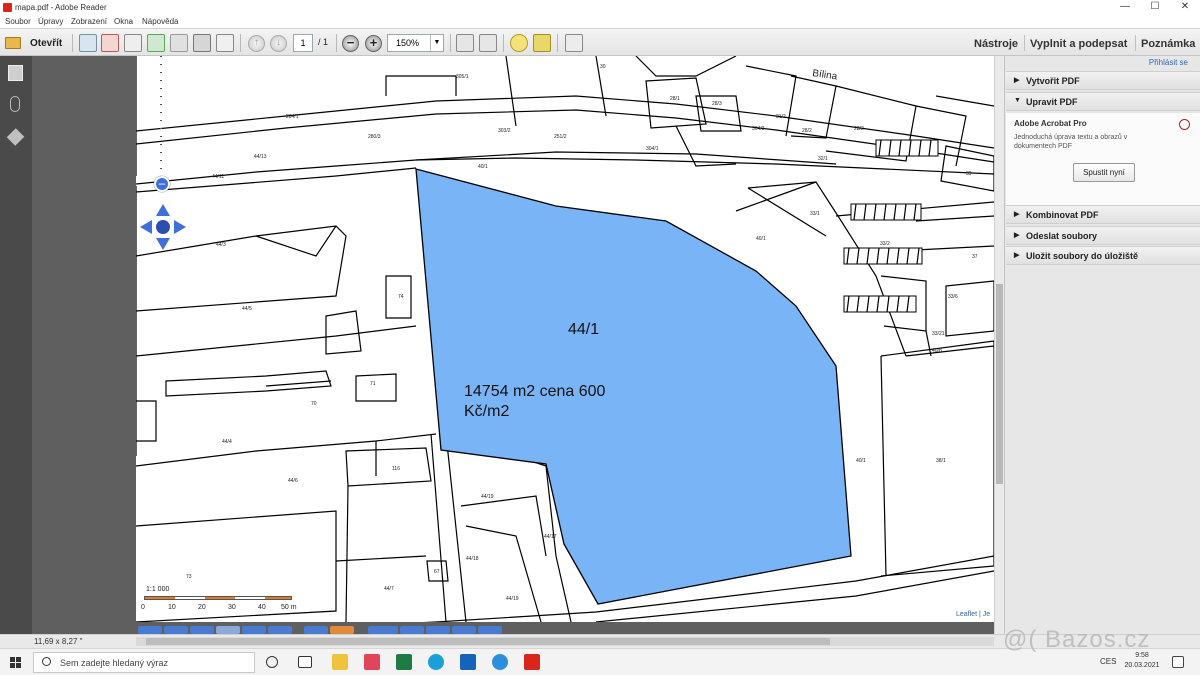 The image size is (1200, 675). Describe the element at coordinates (465, 43) in the screenshot. I see `fit-page-icon` at that location.